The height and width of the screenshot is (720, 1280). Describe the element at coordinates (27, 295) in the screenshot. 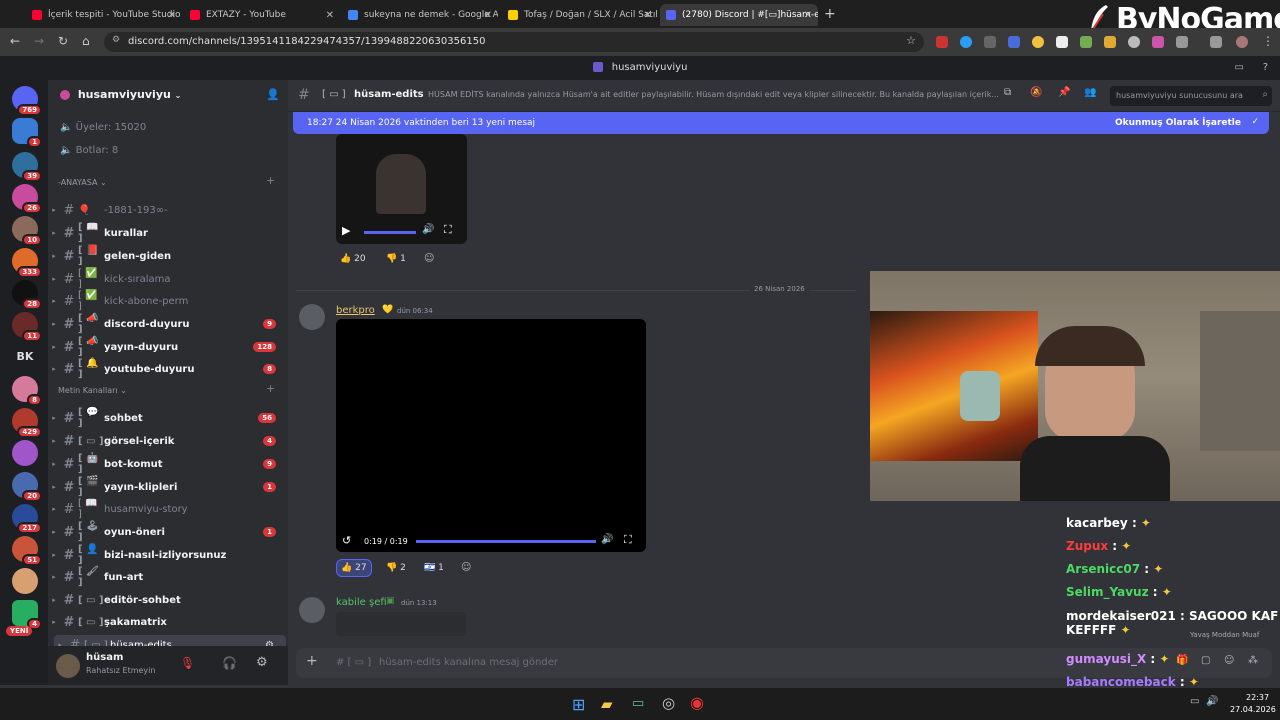

I see `server-icon: 28` at that location.